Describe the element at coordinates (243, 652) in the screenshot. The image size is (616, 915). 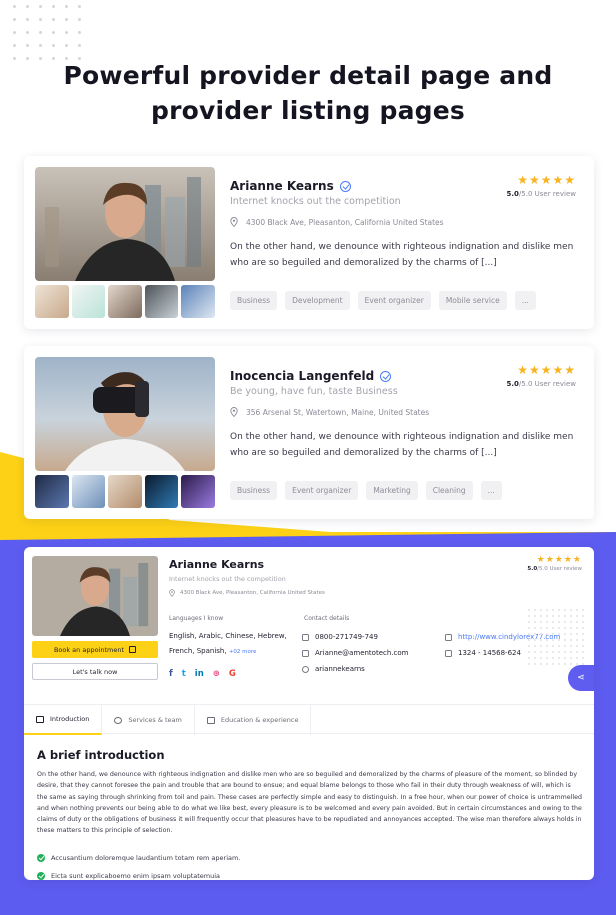
I see `more-languages-link: +02 more` at that location.